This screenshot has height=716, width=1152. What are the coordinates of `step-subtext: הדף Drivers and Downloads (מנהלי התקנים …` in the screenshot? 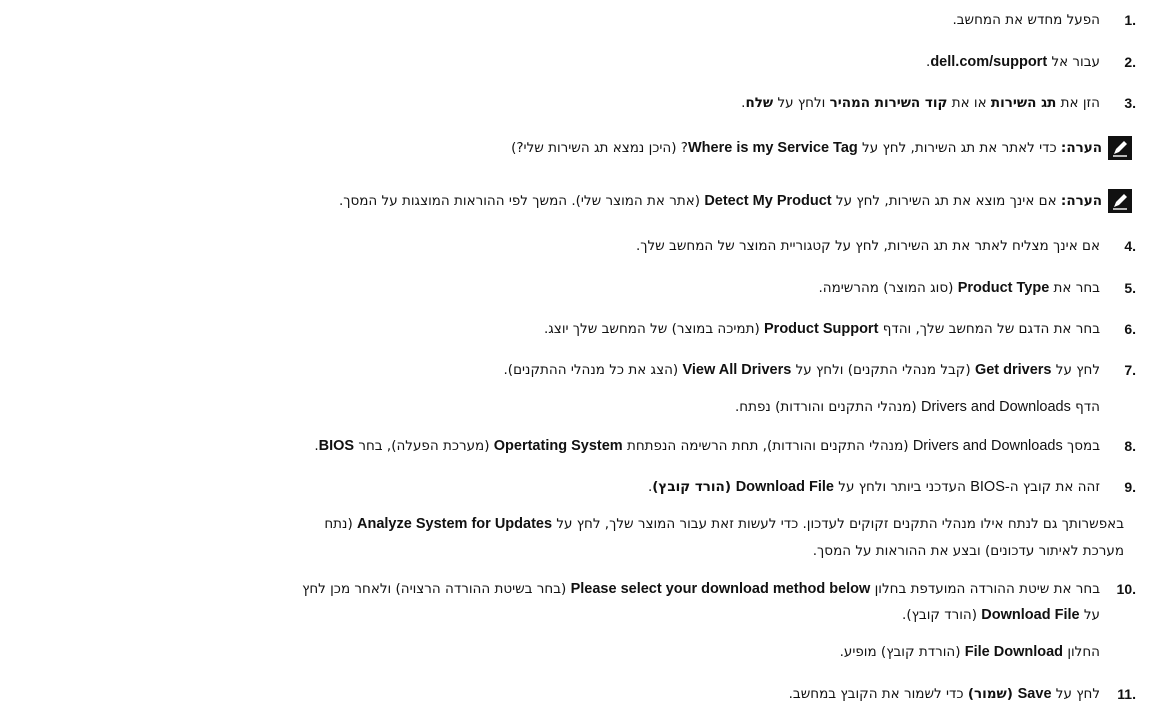 It's located at (917, 407).